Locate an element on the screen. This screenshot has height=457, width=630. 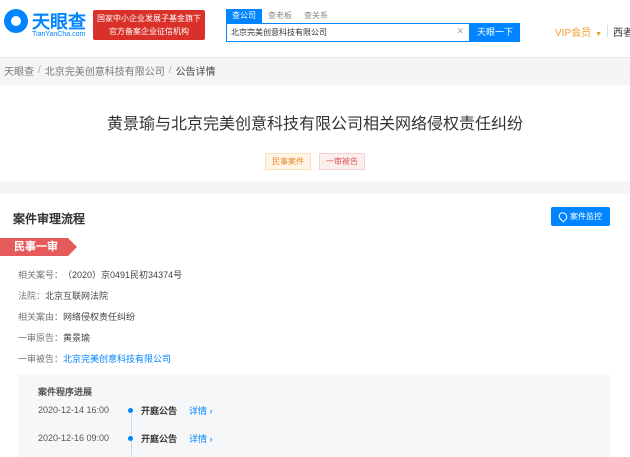
progress-title: 案件程序进展 is located at coordinates (65, 392).